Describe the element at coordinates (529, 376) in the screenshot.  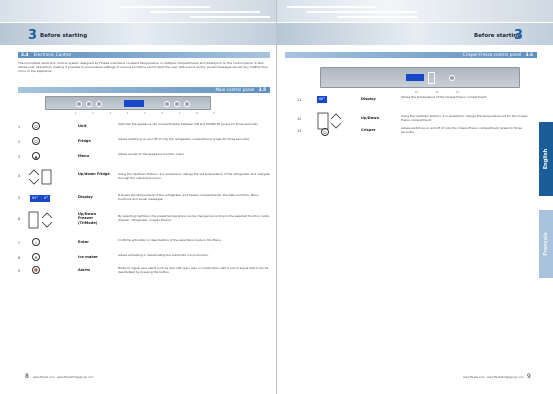
I see `page-number: 9` at that location.